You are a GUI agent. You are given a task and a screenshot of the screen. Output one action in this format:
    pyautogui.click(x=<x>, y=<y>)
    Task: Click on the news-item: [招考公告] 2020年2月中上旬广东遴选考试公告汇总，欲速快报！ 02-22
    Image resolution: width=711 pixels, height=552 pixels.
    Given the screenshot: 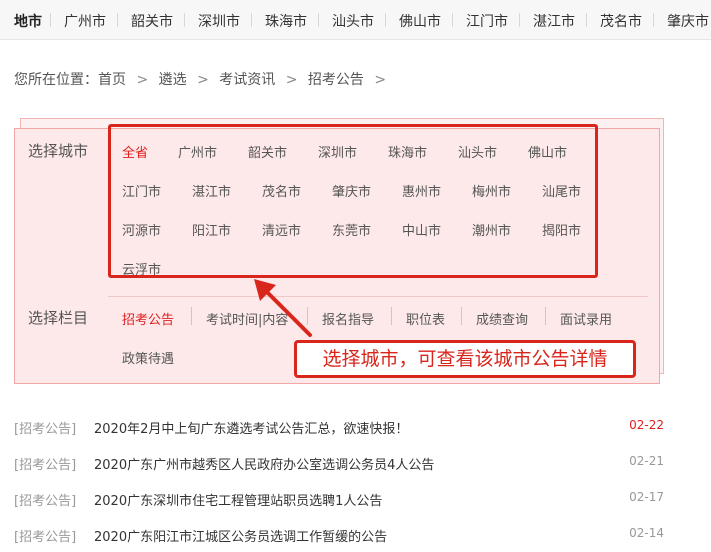 What is the action you would take?
    pyautogui.click(x=339, y=426)
    